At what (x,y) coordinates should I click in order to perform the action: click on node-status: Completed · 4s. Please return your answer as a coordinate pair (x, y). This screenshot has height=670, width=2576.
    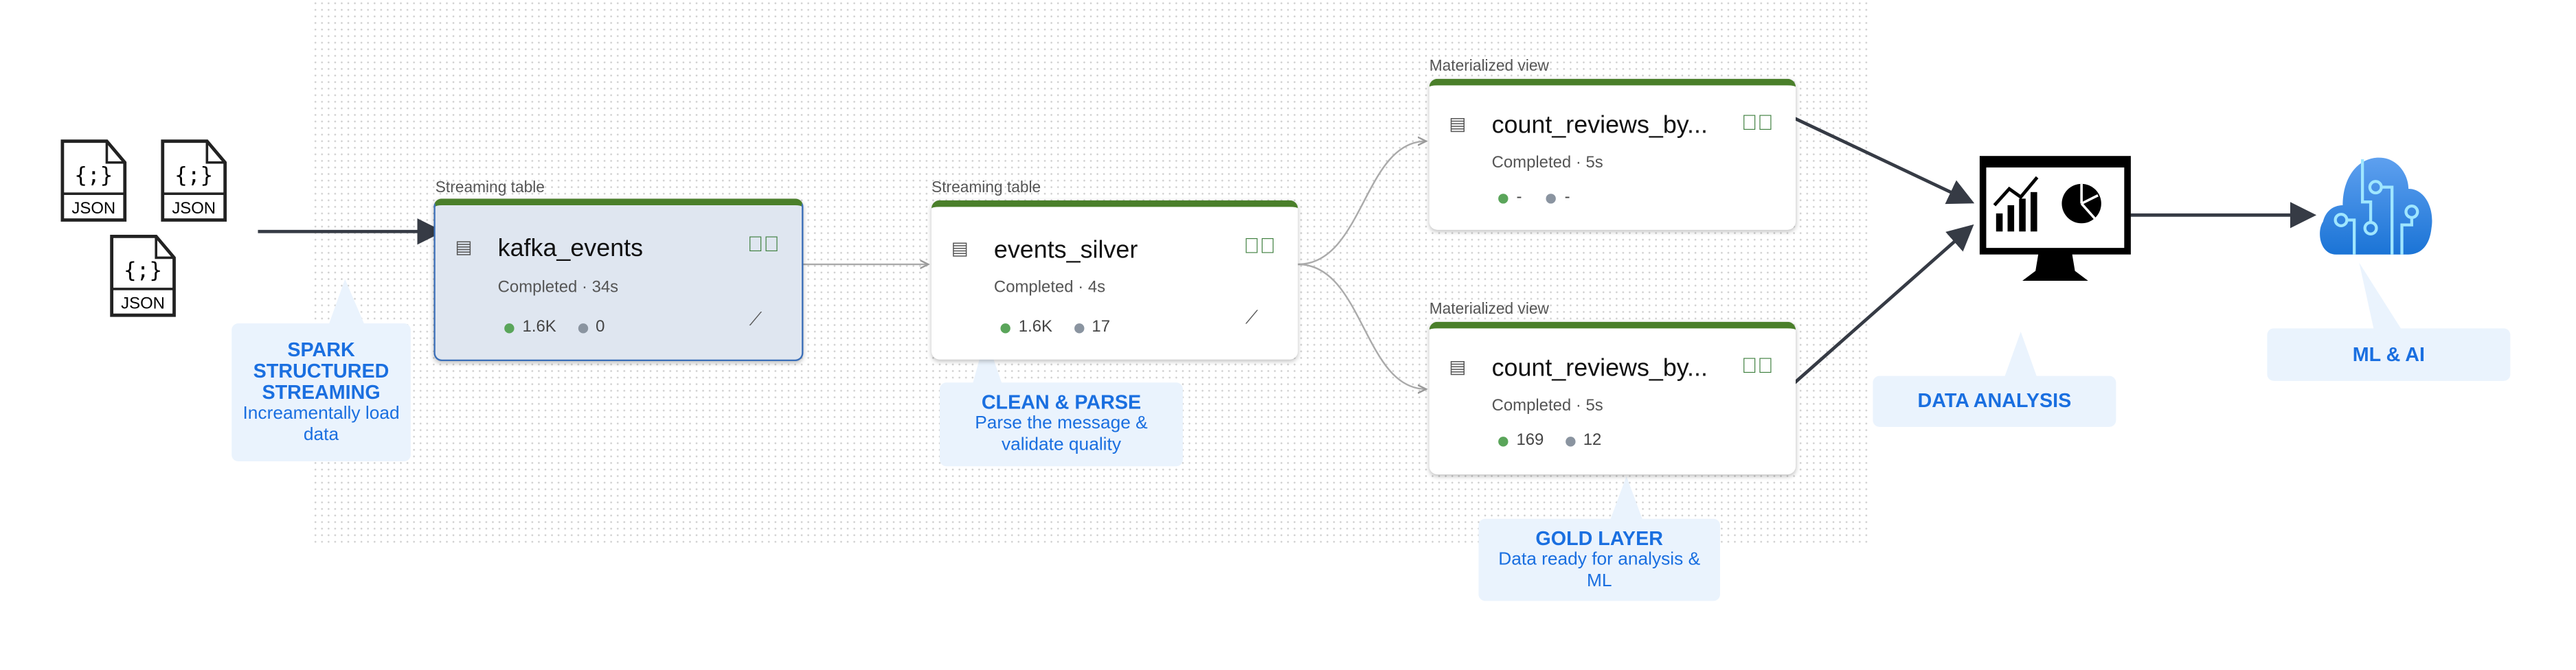
    Looking at the image, I should click on (1049, 288).